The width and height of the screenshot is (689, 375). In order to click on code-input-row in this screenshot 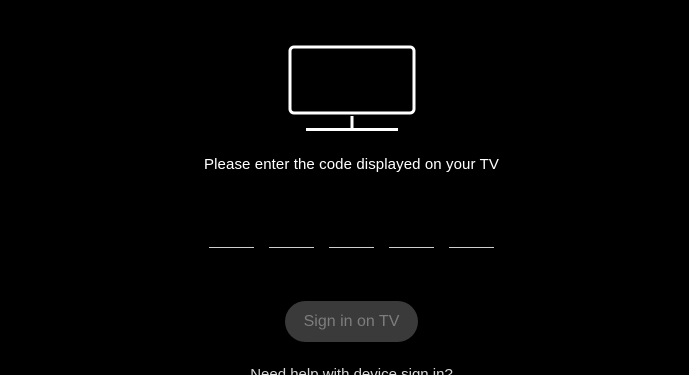, I will do `click(359, 238)`.